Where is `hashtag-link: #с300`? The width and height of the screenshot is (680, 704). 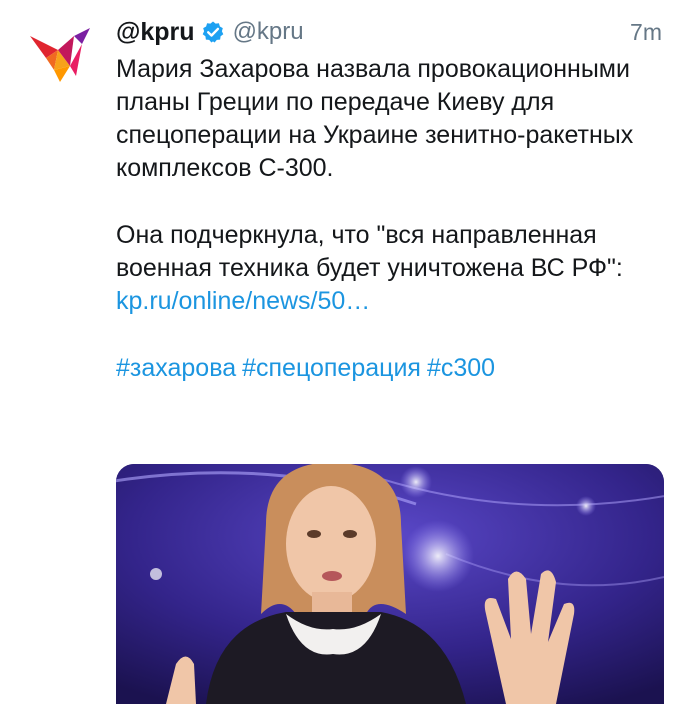 hashtag-link: #с300 is located at coordinates (461, 368).